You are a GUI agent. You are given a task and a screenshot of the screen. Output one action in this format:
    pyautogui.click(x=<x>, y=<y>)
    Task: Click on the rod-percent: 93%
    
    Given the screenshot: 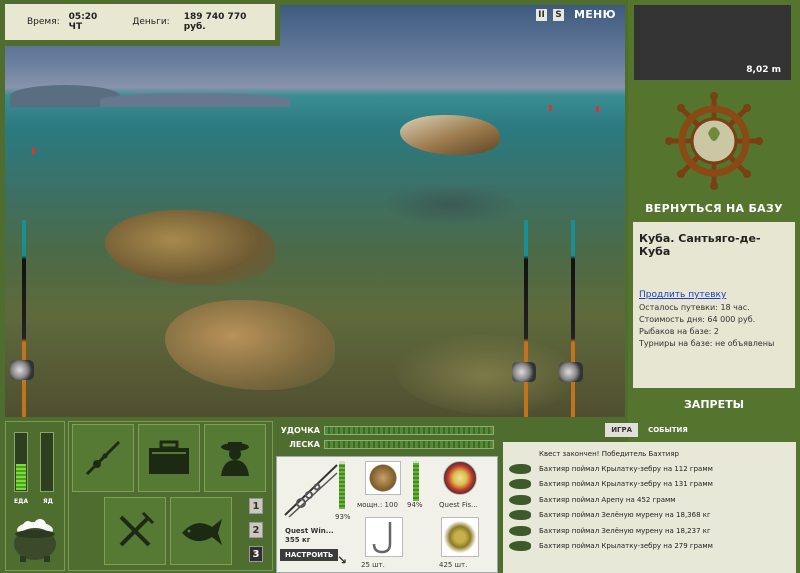 What is the action you would take?
    pyautogui.click(x=343, y=517)
    